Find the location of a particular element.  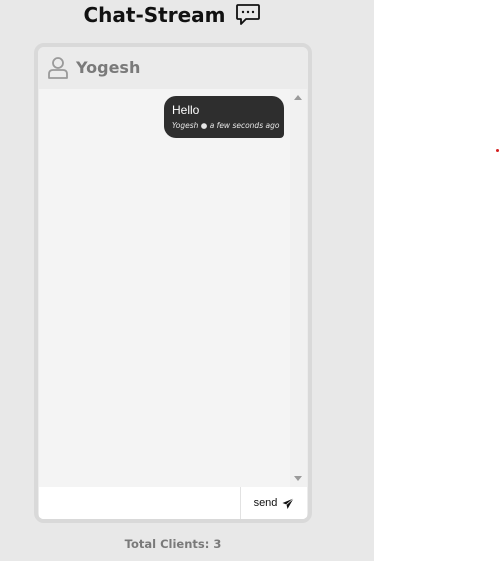

app-title: Chat-Stream is located at coordinates (172, 15).